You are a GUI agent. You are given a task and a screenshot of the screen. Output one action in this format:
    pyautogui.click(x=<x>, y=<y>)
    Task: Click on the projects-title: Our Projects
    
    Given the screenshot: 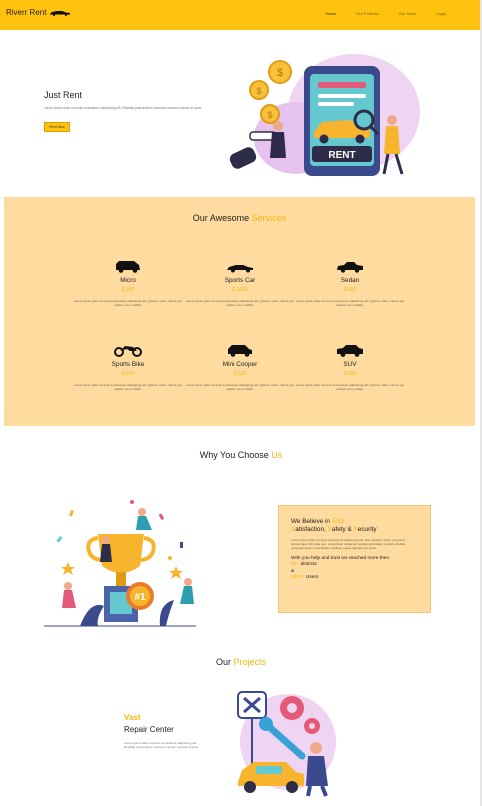 What is the action you would take?
    pyautogui.click(x=241, y=662)
    